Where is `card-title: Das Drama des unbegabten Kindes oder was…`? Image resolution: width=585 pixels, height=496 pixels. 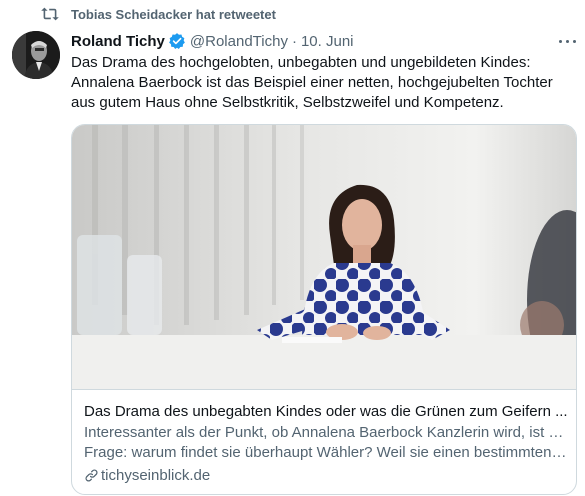 card-title: Das Drama des unbegabten Kindes oder was… is located at coordinates (326, 411).